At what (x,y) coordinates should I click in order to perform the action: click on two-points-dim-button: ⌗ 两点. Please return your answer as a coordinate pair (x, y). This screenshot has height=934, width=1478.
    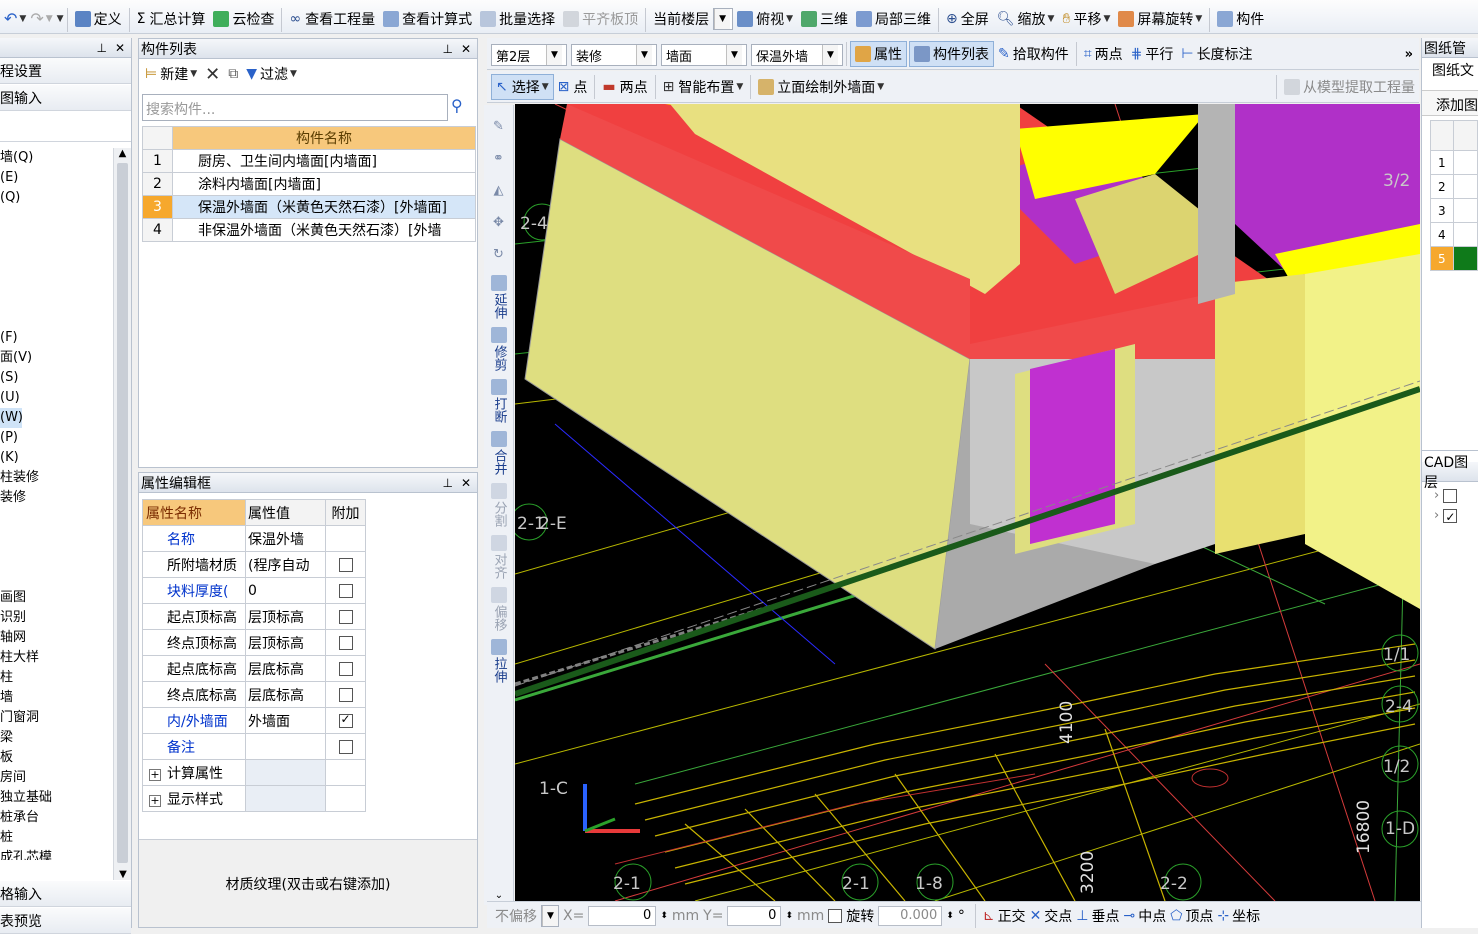
    Looking at the image, I should click on (1103, 54).